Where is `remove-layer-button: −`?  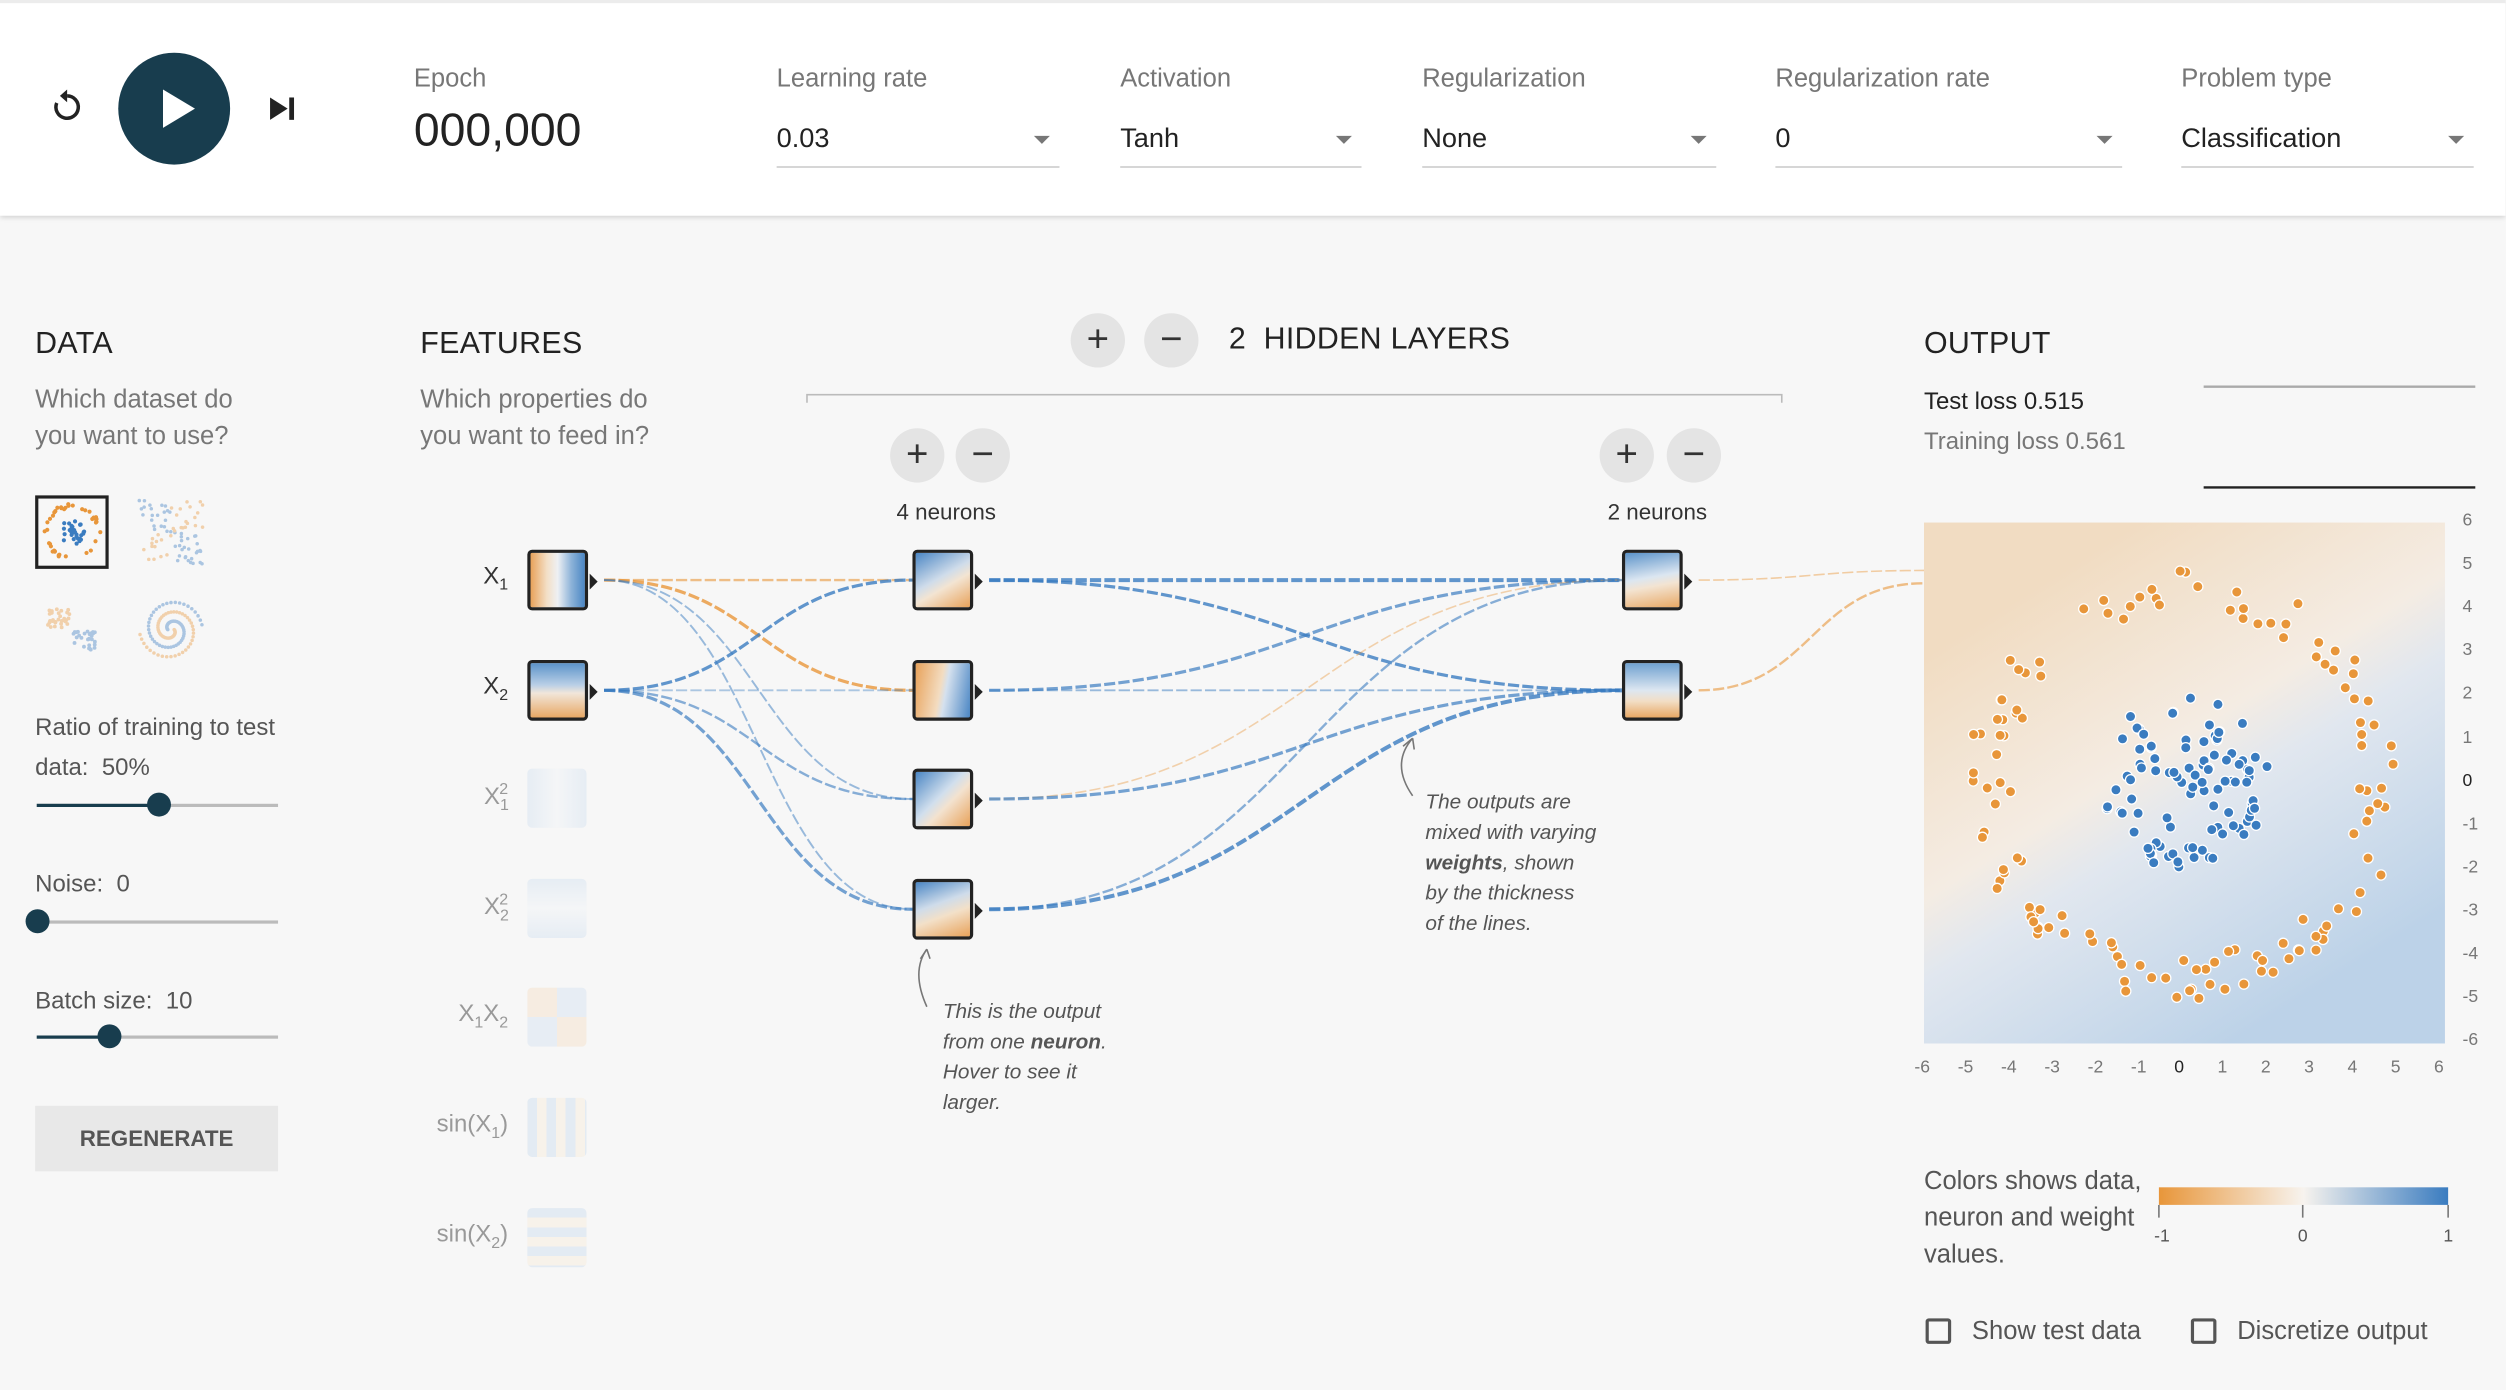
remove-layer-button: − is located at coordinates (1171, 340).